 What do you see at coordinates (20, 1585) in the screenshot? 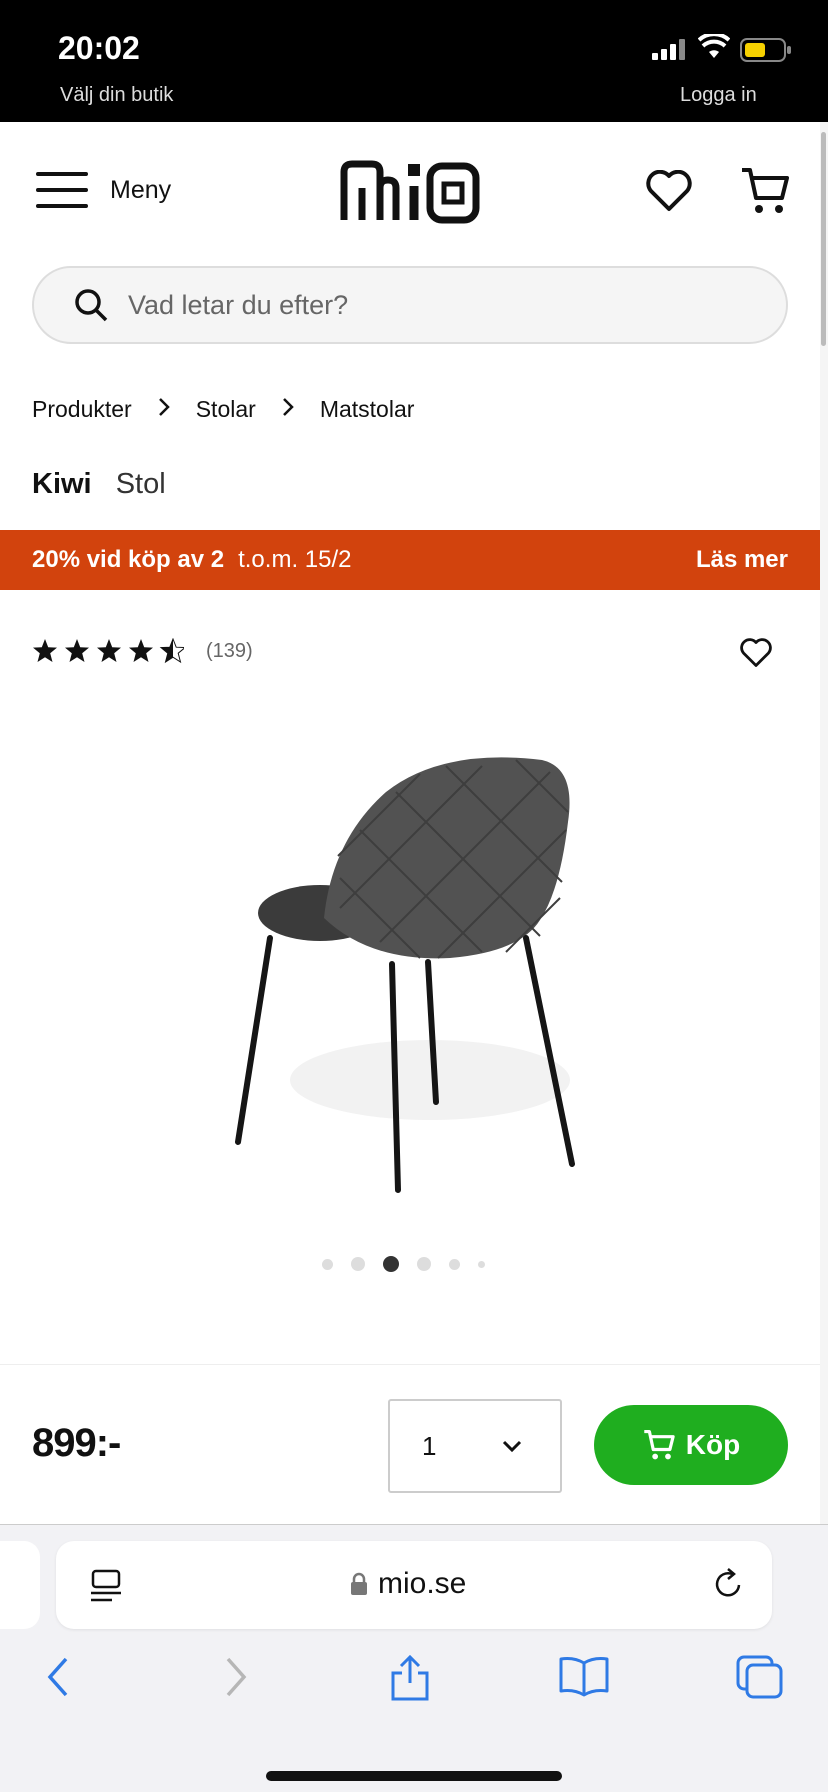
I see `previous-tab-peek` at bounding box center [20, 1585].